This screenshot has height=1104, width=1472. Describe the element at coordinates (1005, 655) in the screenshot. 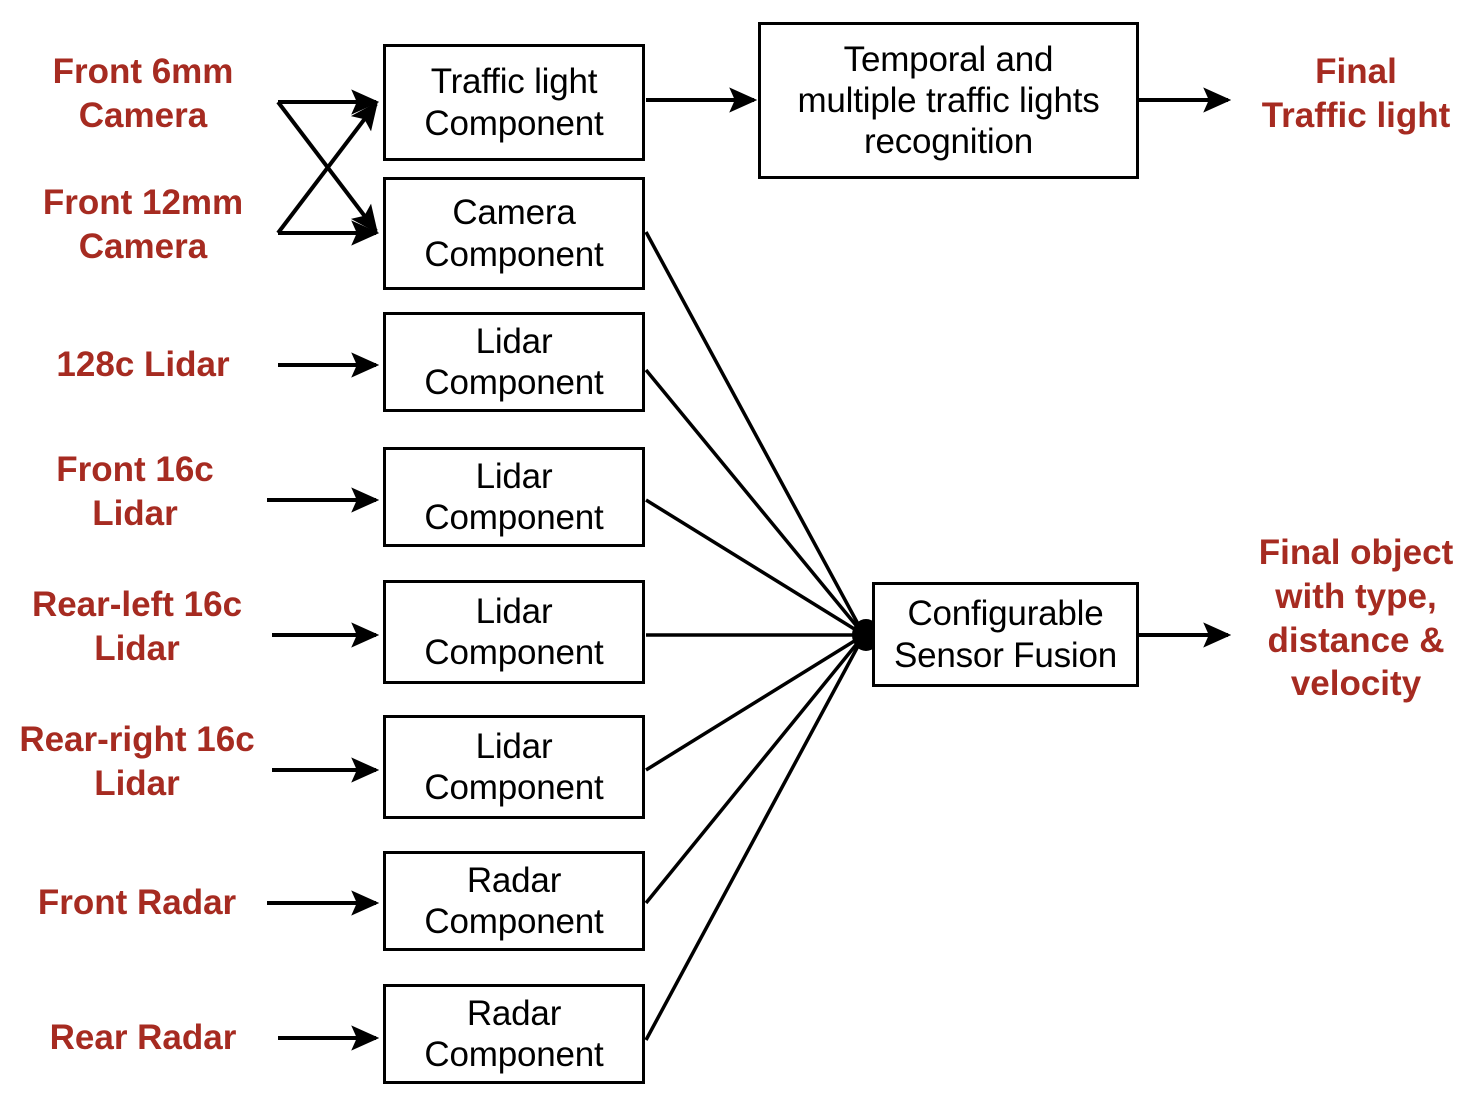

I see `fusion-label-line2: Sensor Fusion` at that location.